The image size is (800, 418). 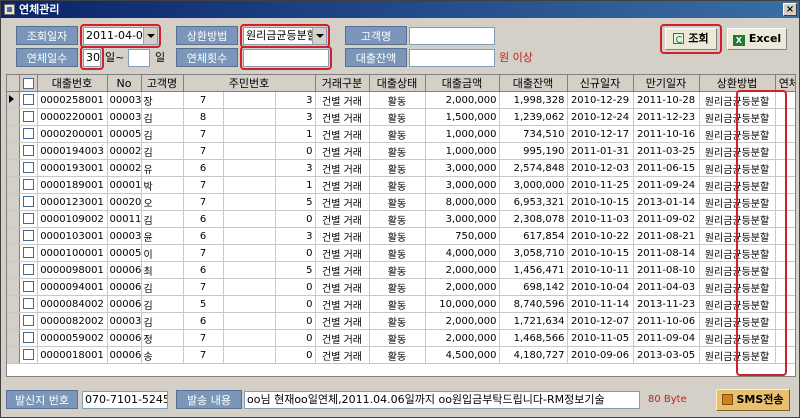 I want to click on cell-new-date: 2010-12-17, so click(x=600, y=134).